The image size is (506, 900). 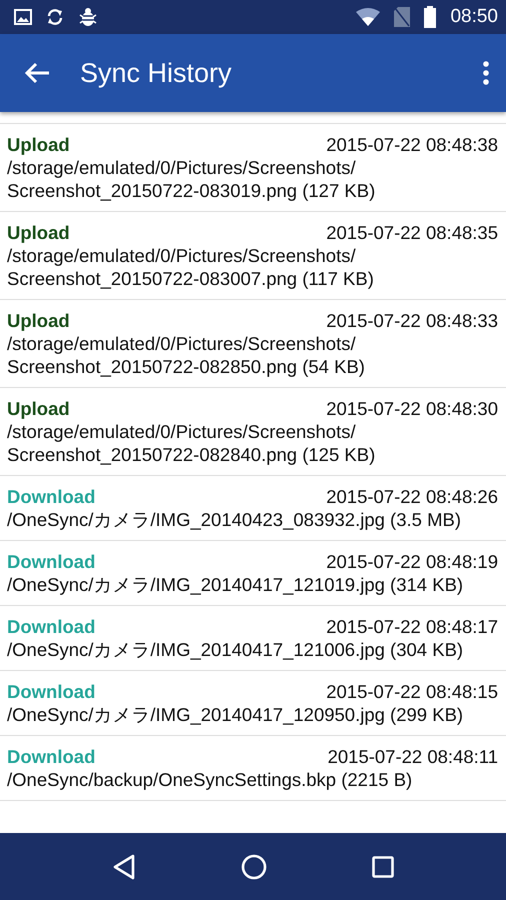 I want to click on no-sim-icon, so click(x=402, y=17).